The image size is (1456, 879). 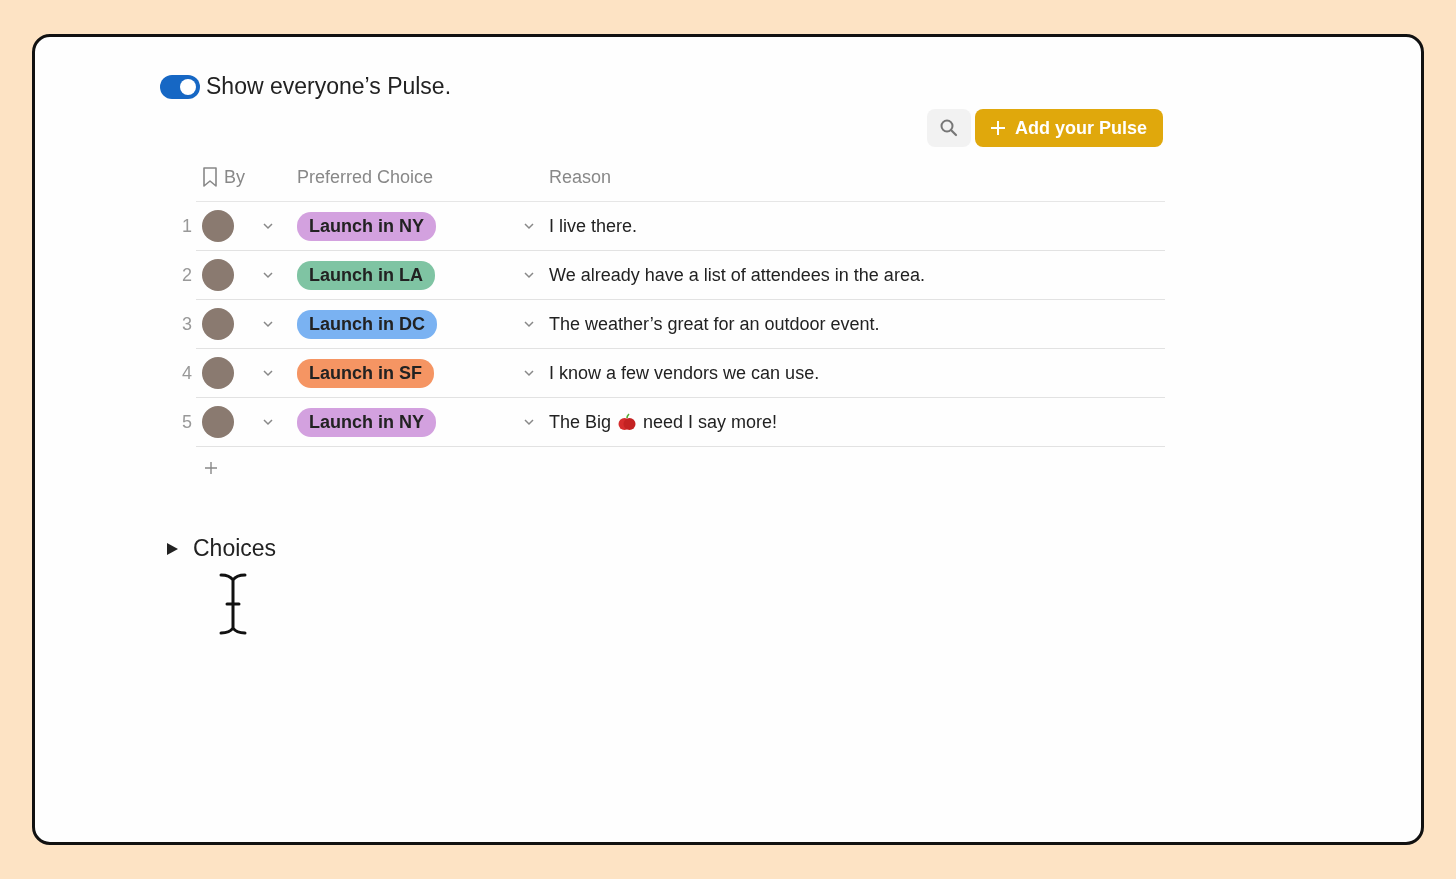 I want to click on choice-tag: Launch in SF, so click(x=365, y=373).